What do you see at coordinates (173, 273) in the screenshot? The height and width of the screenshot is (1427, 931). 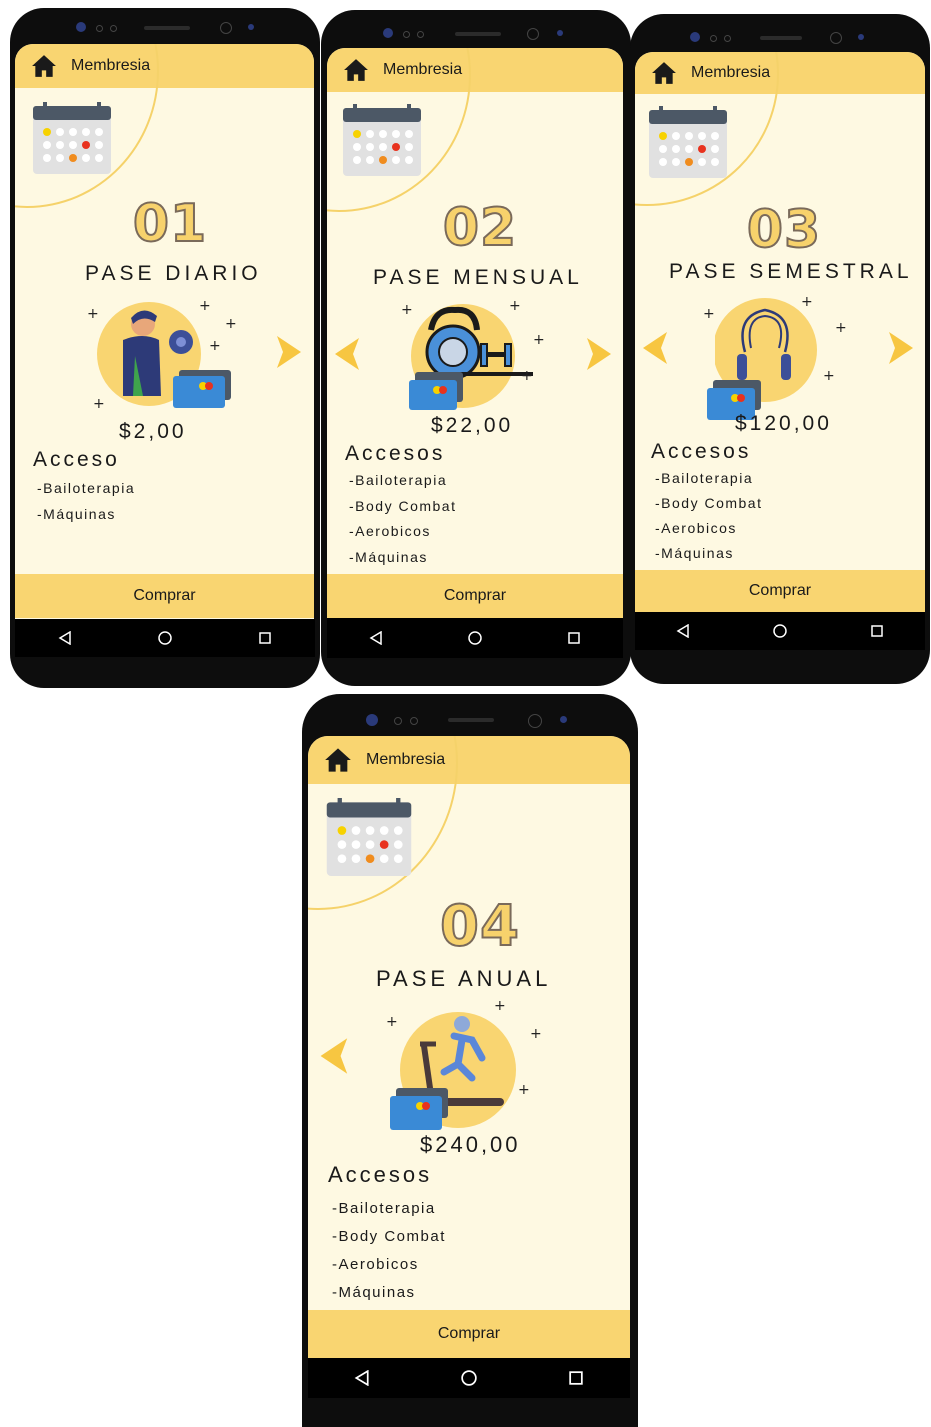 I see `plan-name: PASE DIARIO` at bounding box center [173, 273].